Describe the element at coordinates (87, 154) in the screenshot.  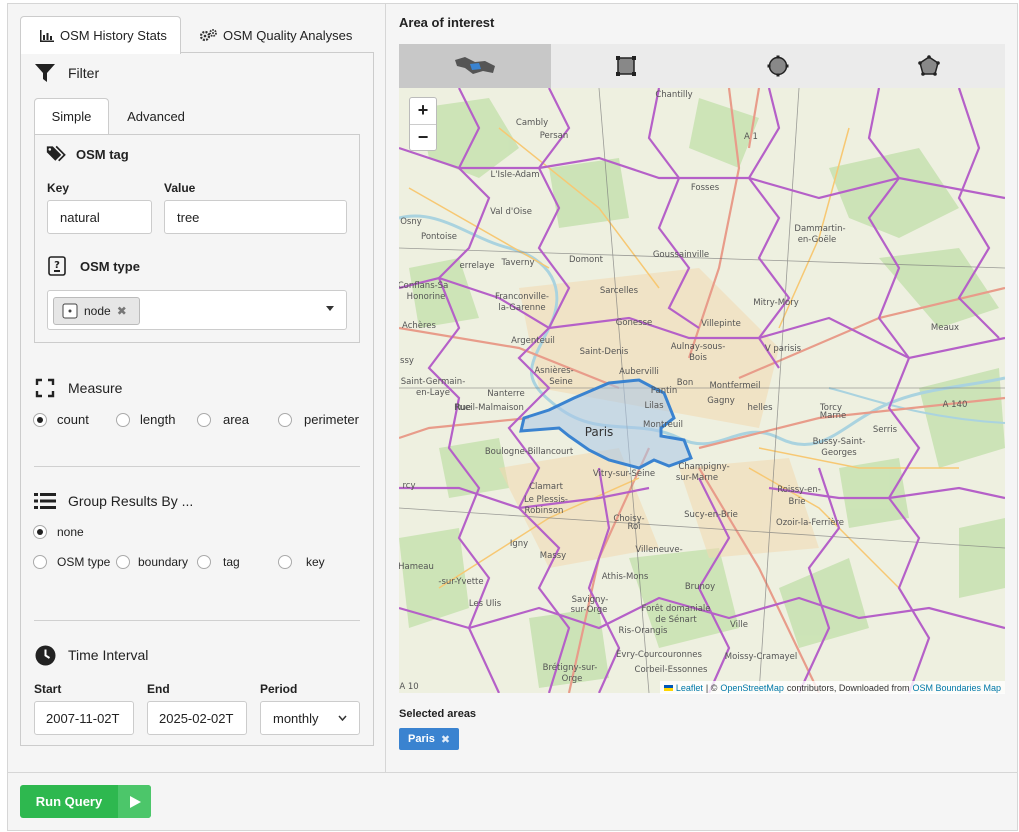
I see `osm-tag-heading: OSM tag` at that location.